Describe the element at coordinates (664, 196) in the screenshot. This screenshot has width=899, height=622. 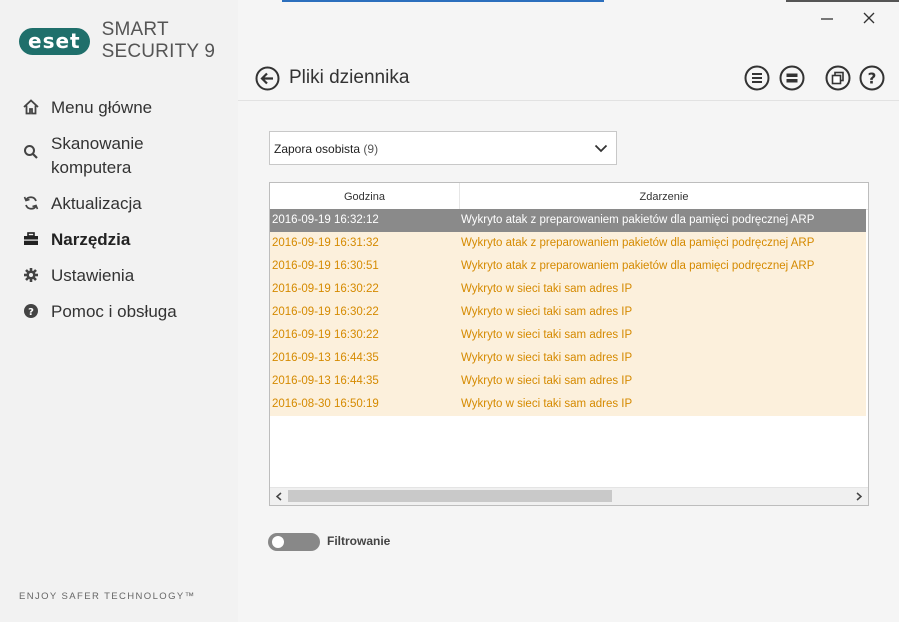
I see `column-header-event: Zdarzenie` at that location.